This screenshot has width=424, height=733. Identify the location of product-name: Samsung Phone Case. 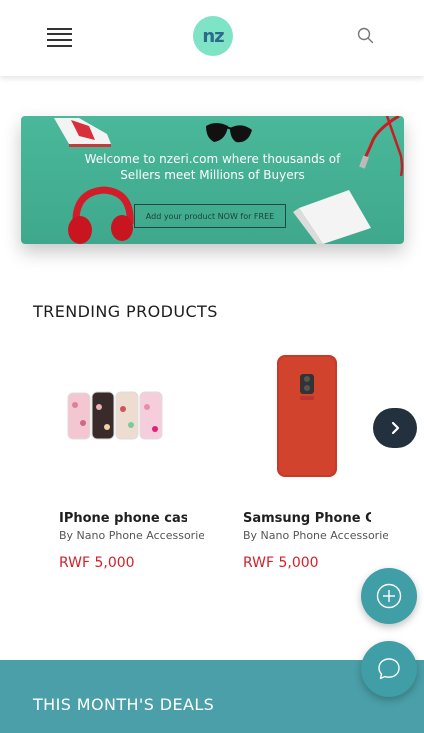
(307, 518).